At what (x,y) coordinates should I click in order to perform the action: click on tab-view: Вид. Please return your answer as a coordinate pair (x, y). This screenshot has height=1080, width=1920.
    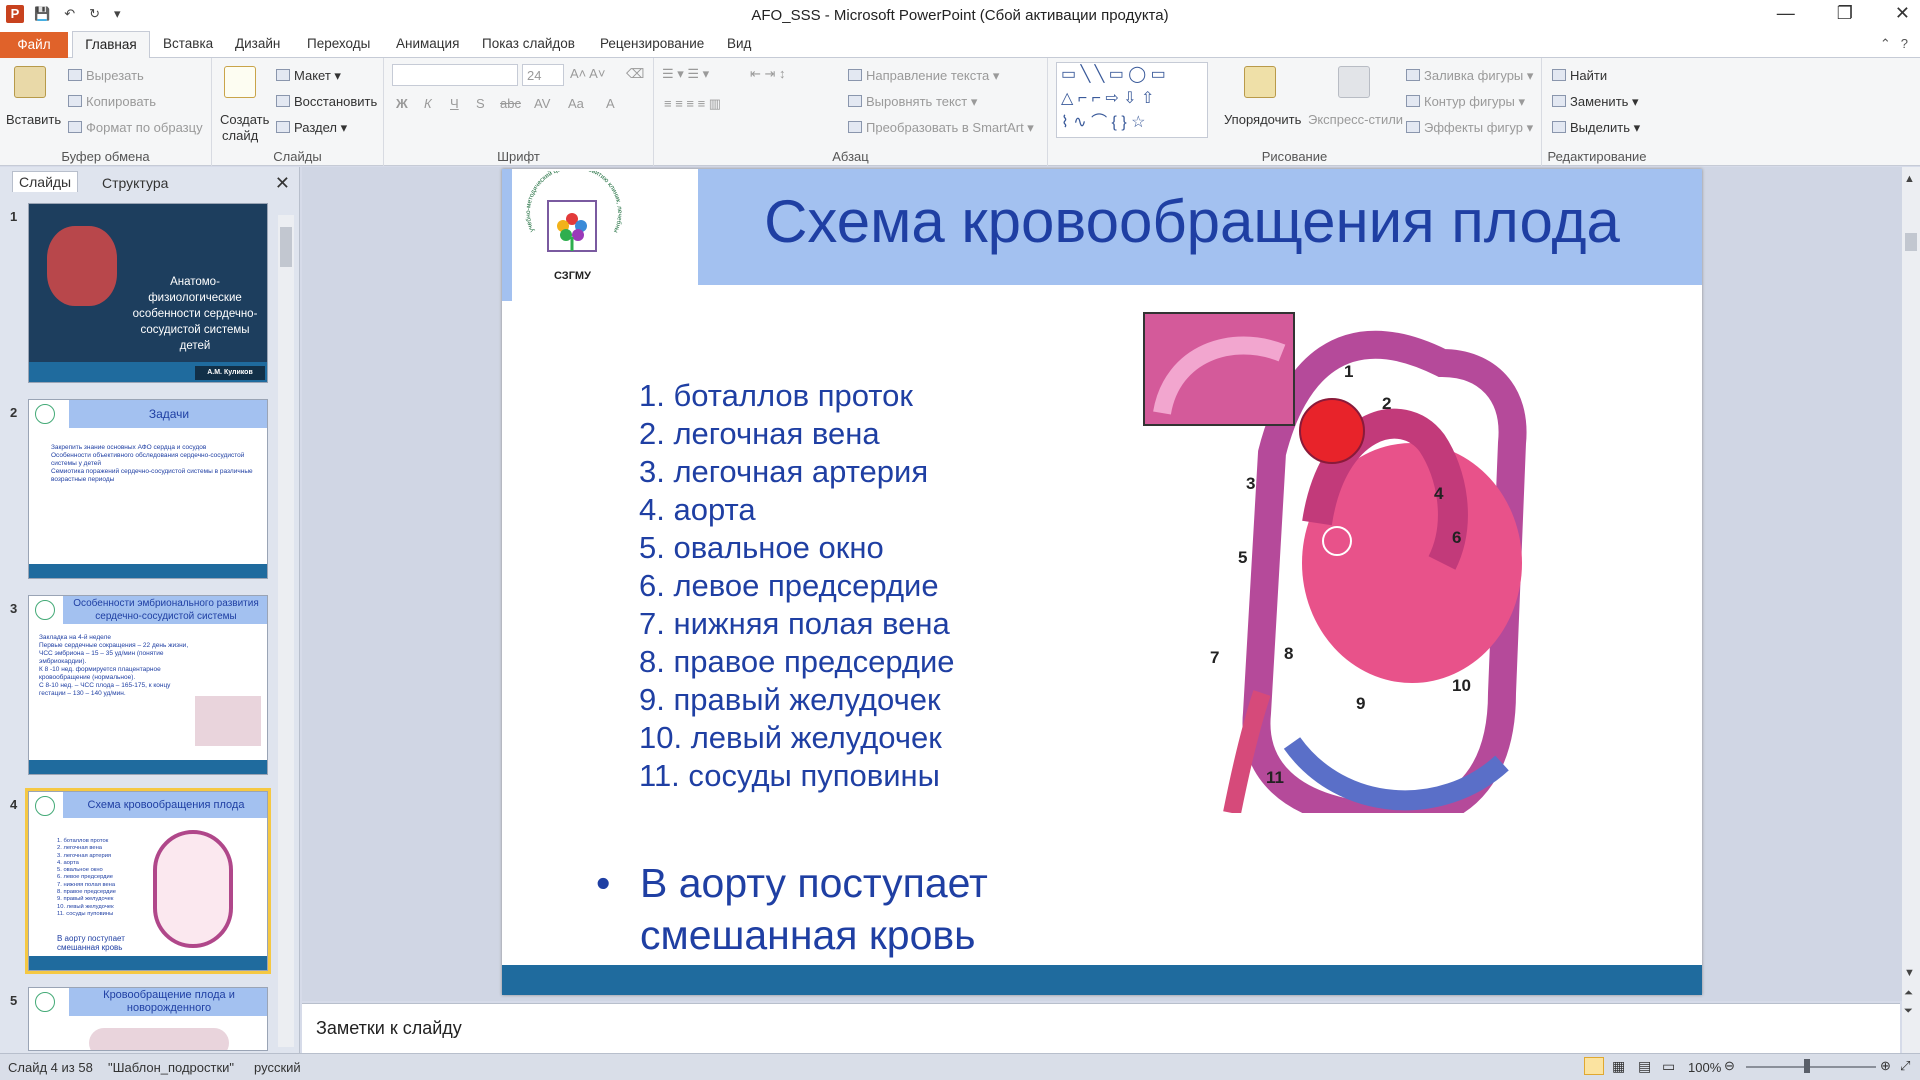
    Looking at the image, I should click on (739, 43).